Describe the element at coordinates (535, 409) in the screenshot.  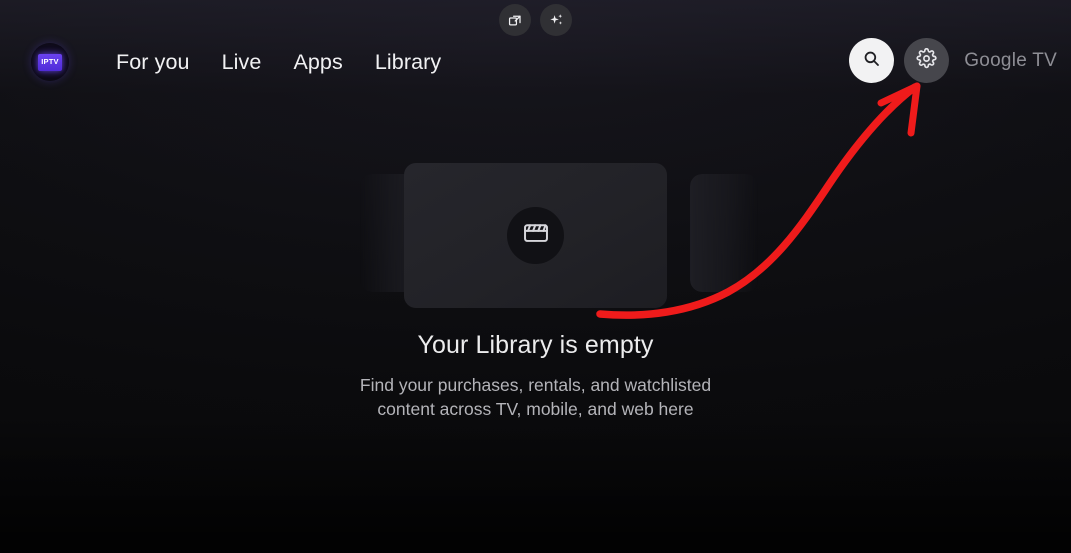
I see `empty-state-subtitle-line2: content across TV, mobile, and web here` at that location.